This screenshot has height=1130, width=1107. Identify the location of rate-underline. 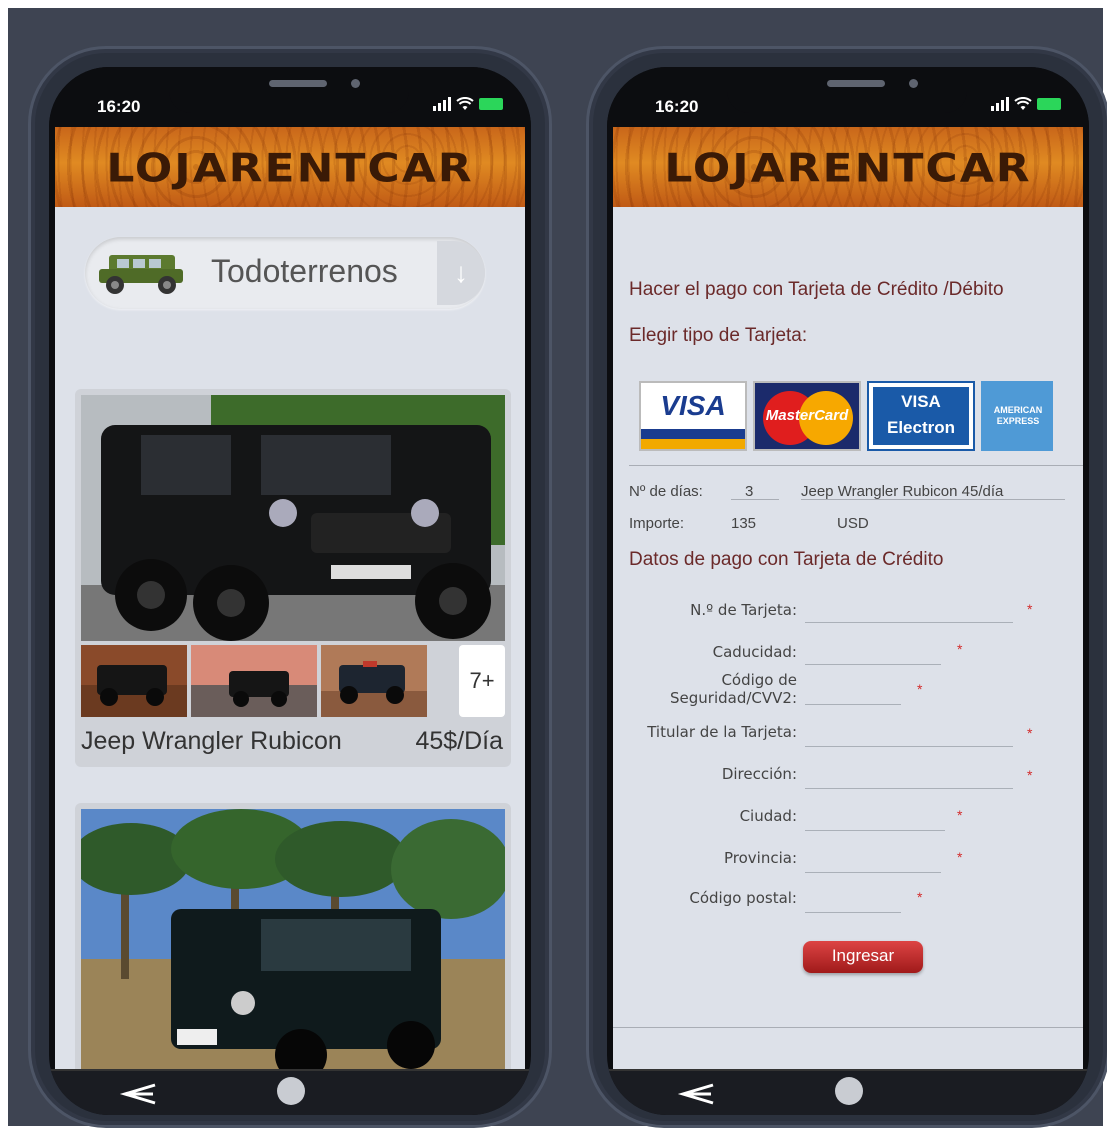
(933, 499).